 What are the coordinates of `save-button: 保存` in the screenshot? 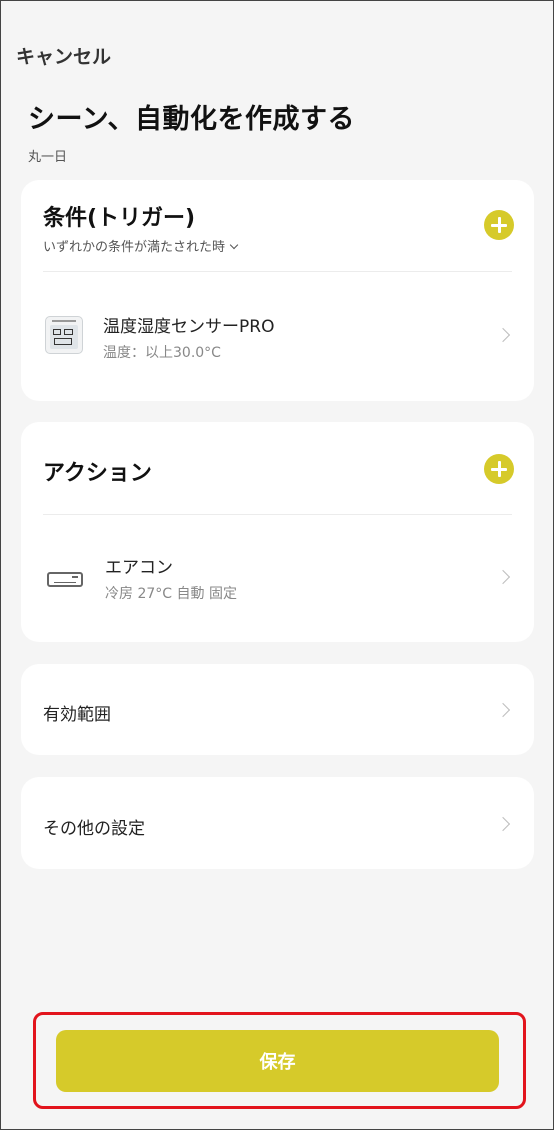 It's located at (277, 1061).